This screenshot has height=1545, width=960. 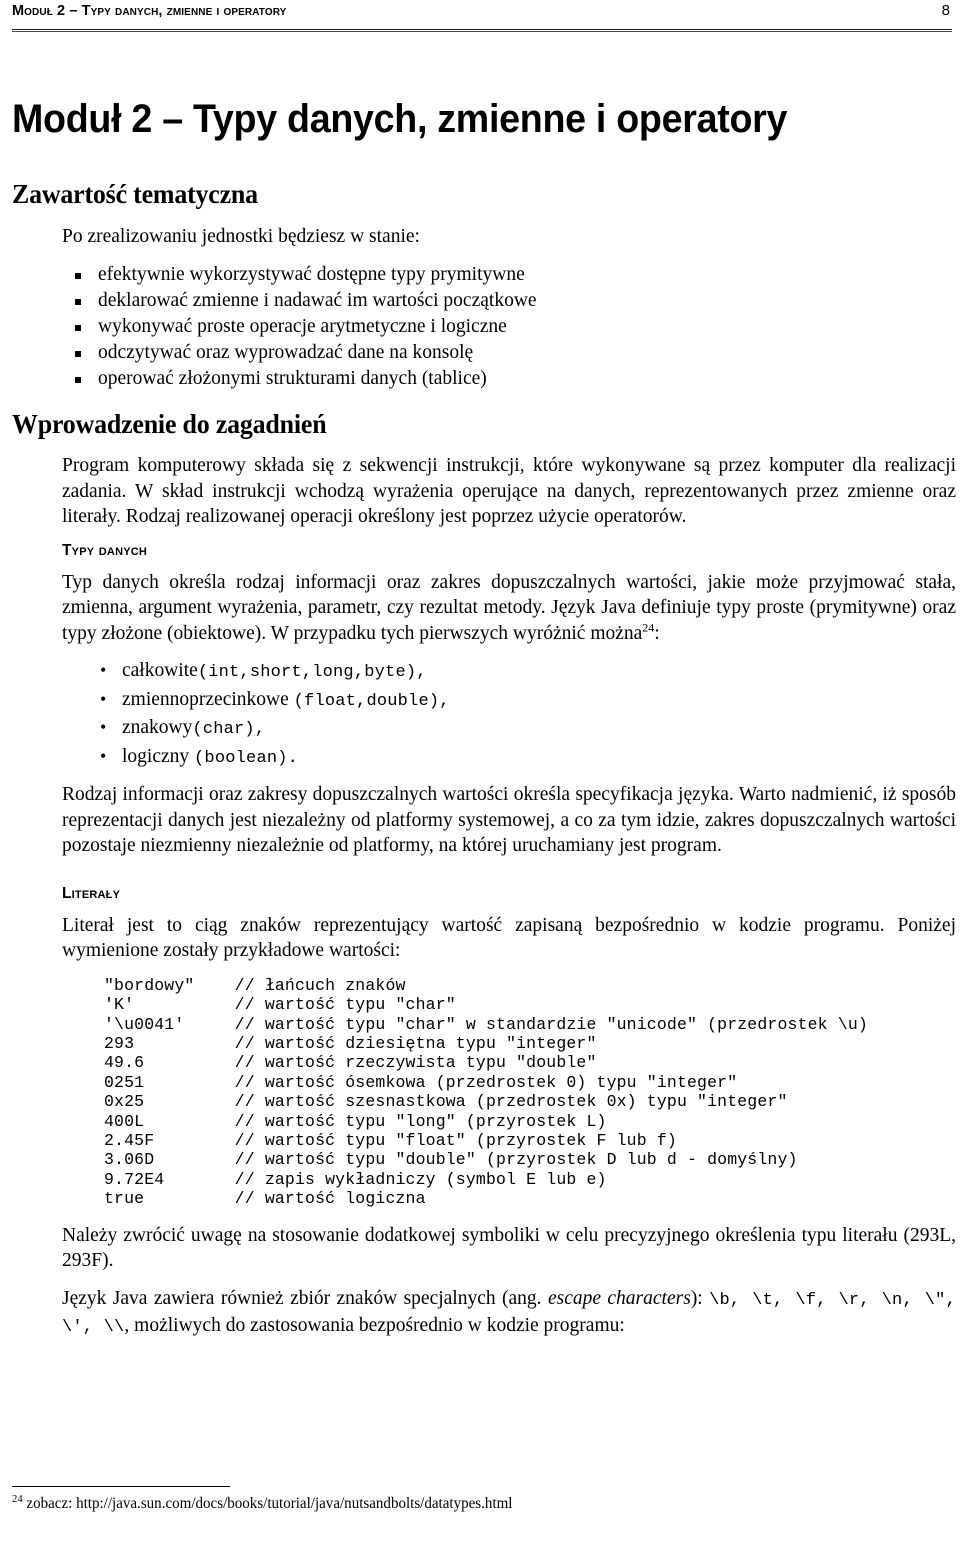 What do you see at coordinates (657, 633) in the screenshot?
I see `typy-danych-colon: :` at bounding box center [657, 633].